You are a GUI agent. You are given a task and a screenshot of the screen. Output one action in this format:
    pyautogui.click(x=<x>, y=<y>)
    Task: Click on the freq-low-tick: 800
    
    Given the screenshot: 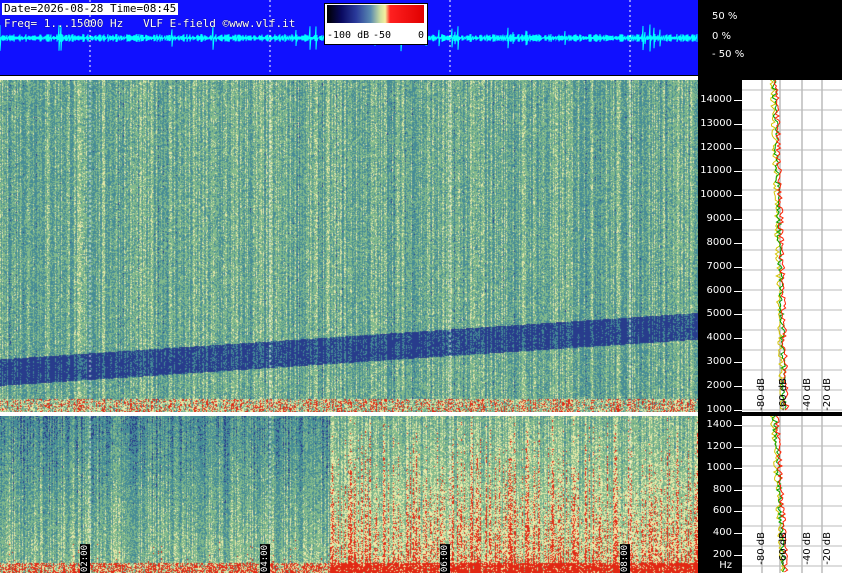 What is the action you would take?
    pyautogui.click(x=722, y=489)
    